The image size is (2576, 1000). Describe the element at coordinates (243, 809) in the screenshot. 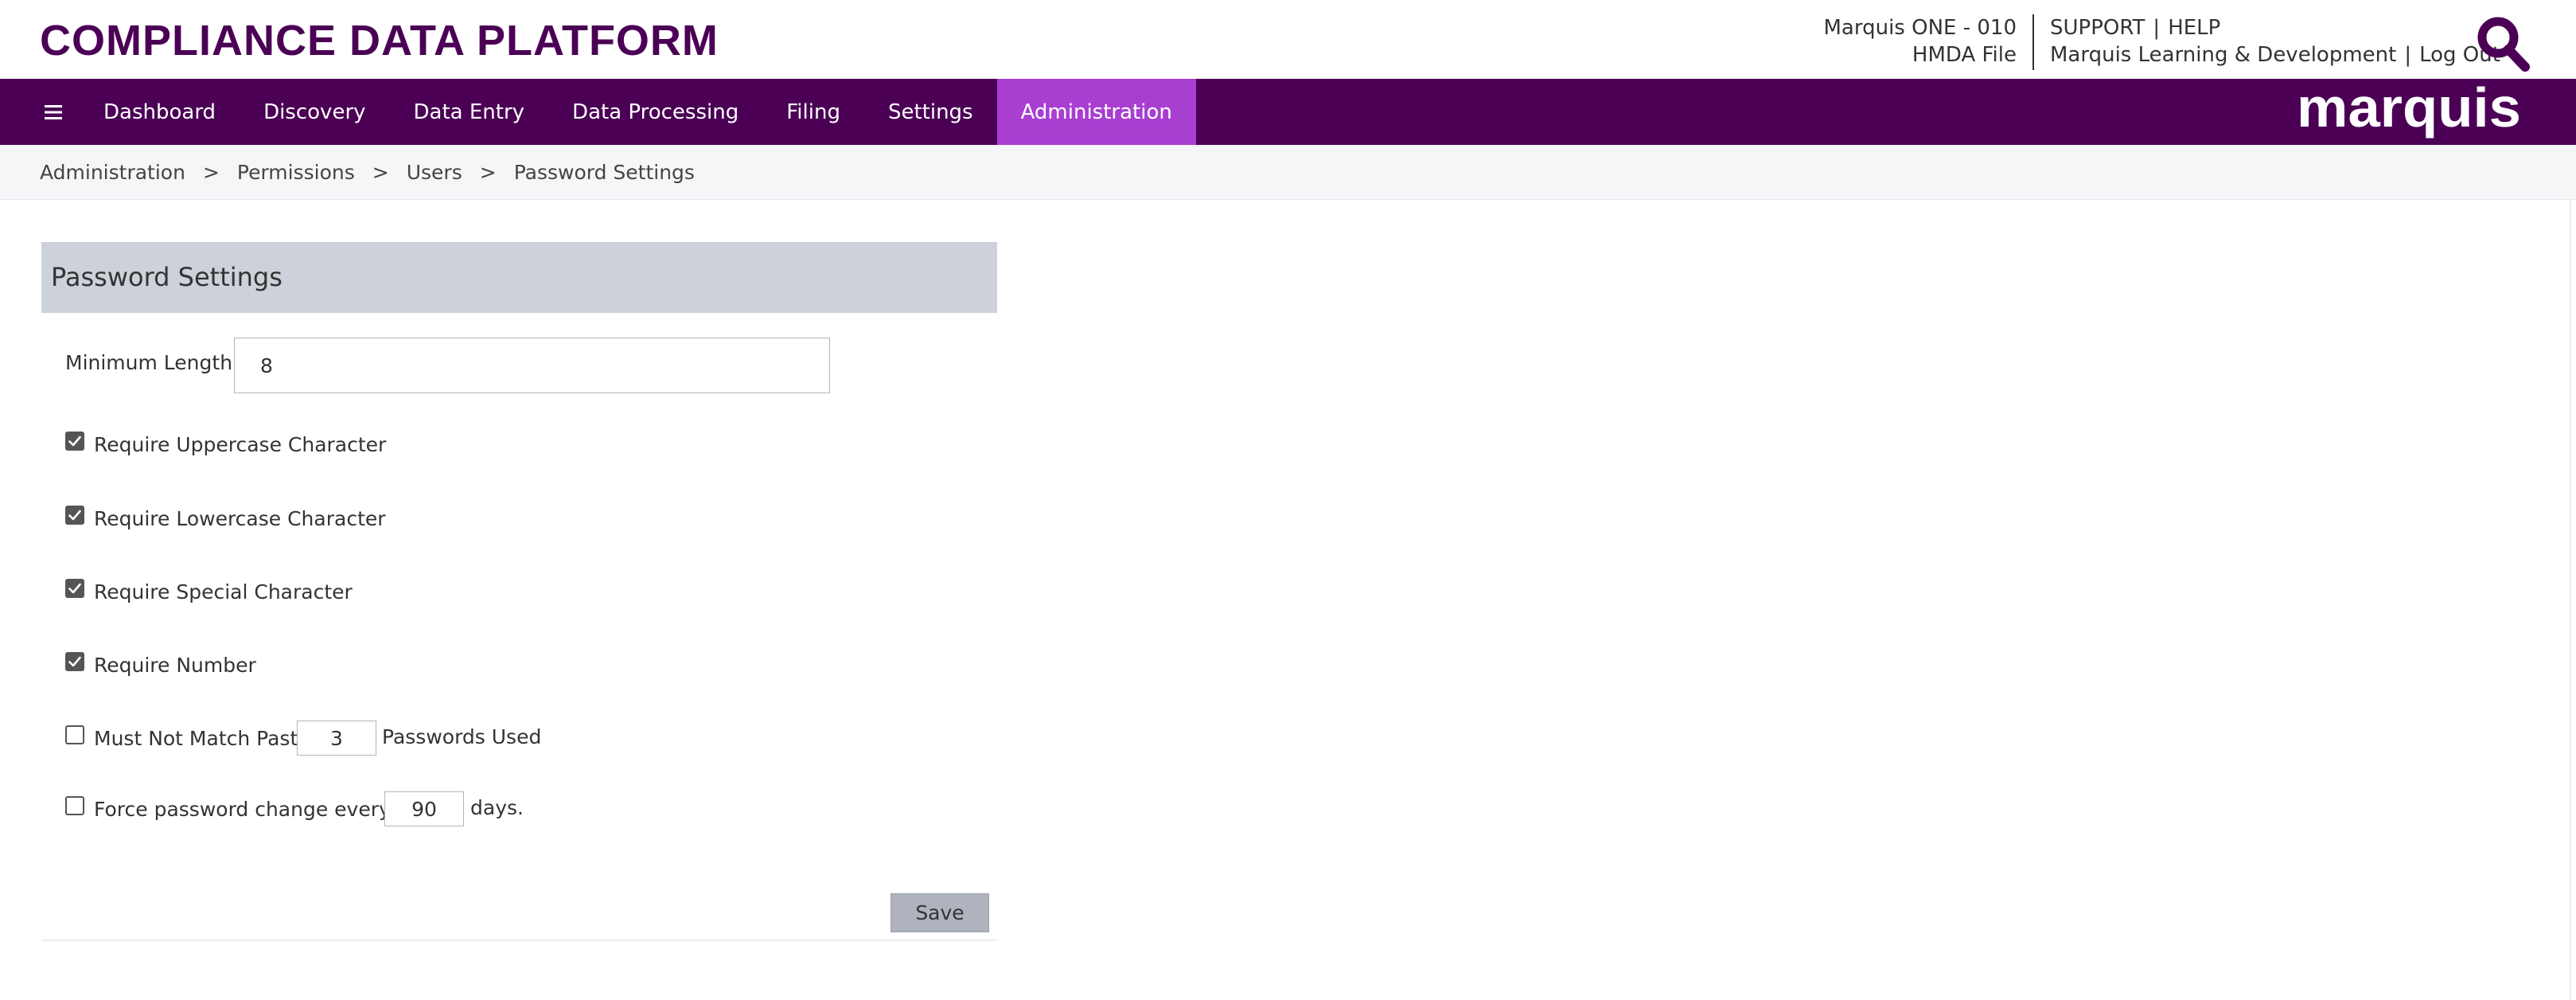

I see `force-change-label-before: Force password change every` at that location.